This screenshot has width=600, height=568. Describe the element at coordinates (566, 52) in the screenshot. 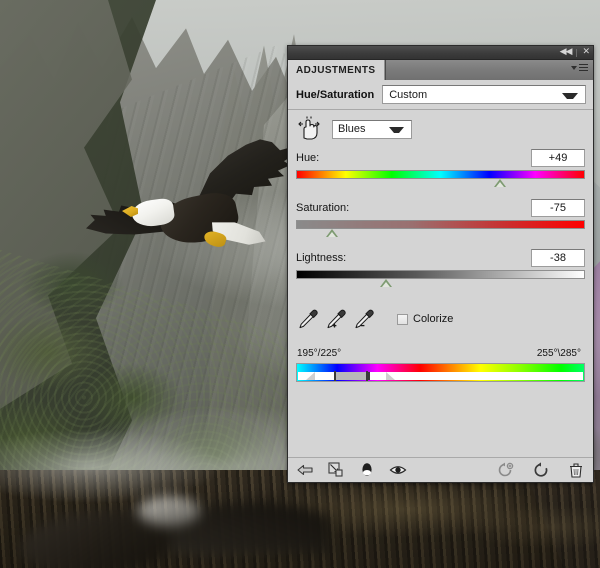

I see `collapse-to-icons-icon: ◀◀` at that location.